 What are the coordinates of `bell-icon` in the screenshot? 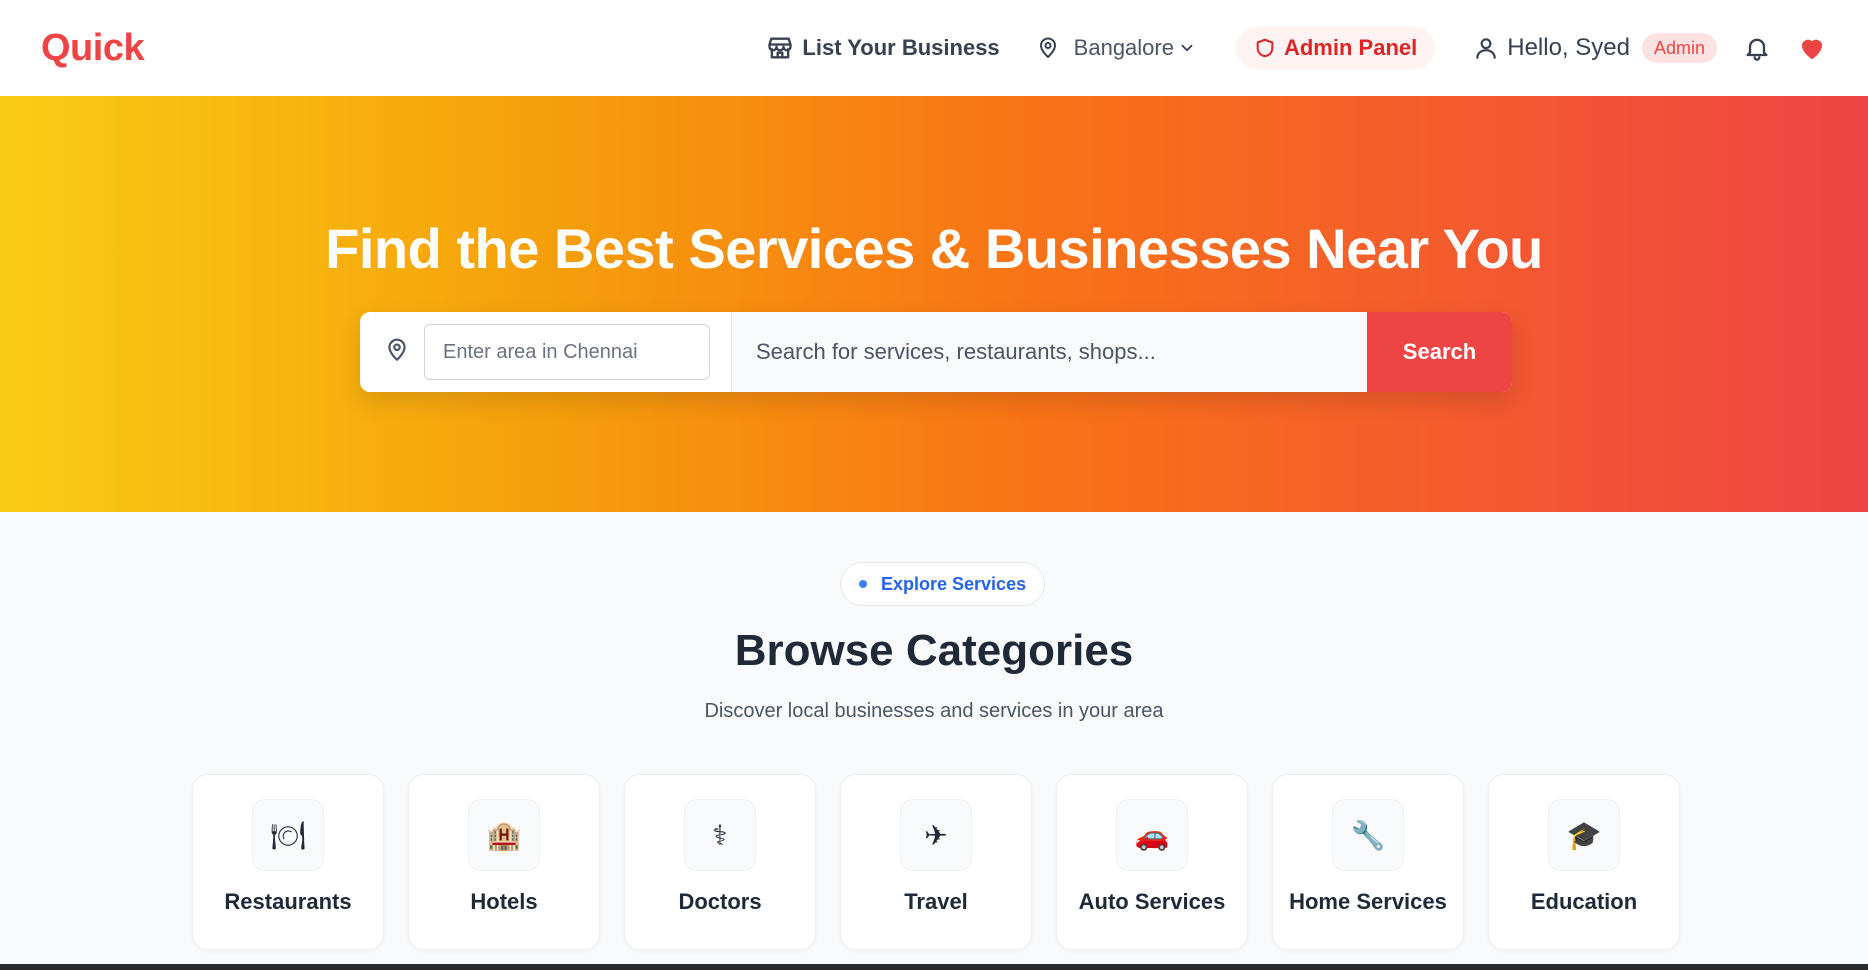 It's located at (1757, 48).